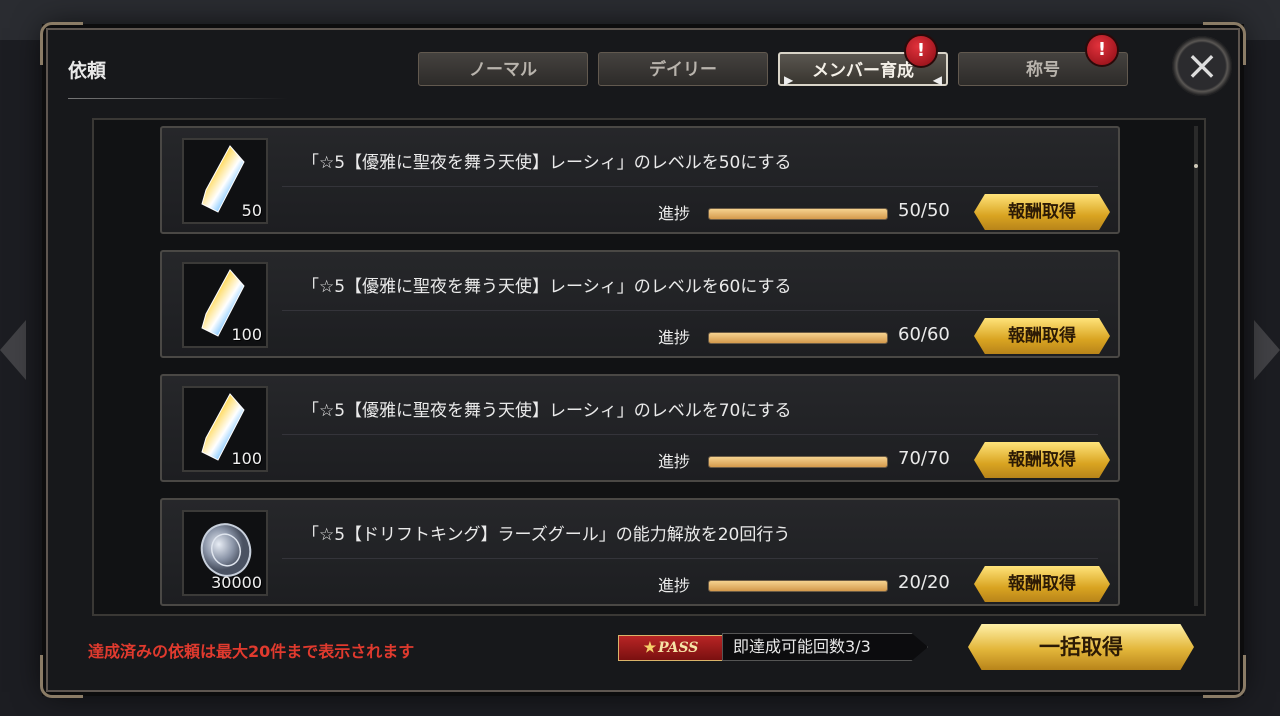 Image resolution: width=1280 pixels, height=716 pixels. What do you see at coordinates (547, 411) in the screenshot?
I see `quest-description: 「☆5【優雅に聖夜を舞う天使】レーシィ」のレベルを70にする` at bounding box center [547, 411].